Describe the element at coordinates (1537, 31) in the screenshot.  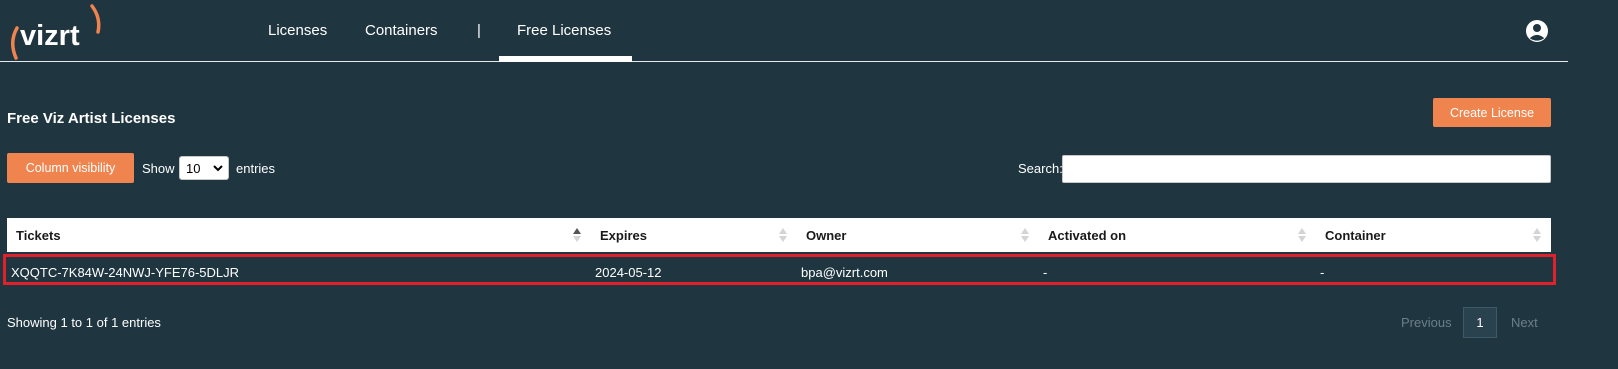
I see `user-circle-icon` at that location.